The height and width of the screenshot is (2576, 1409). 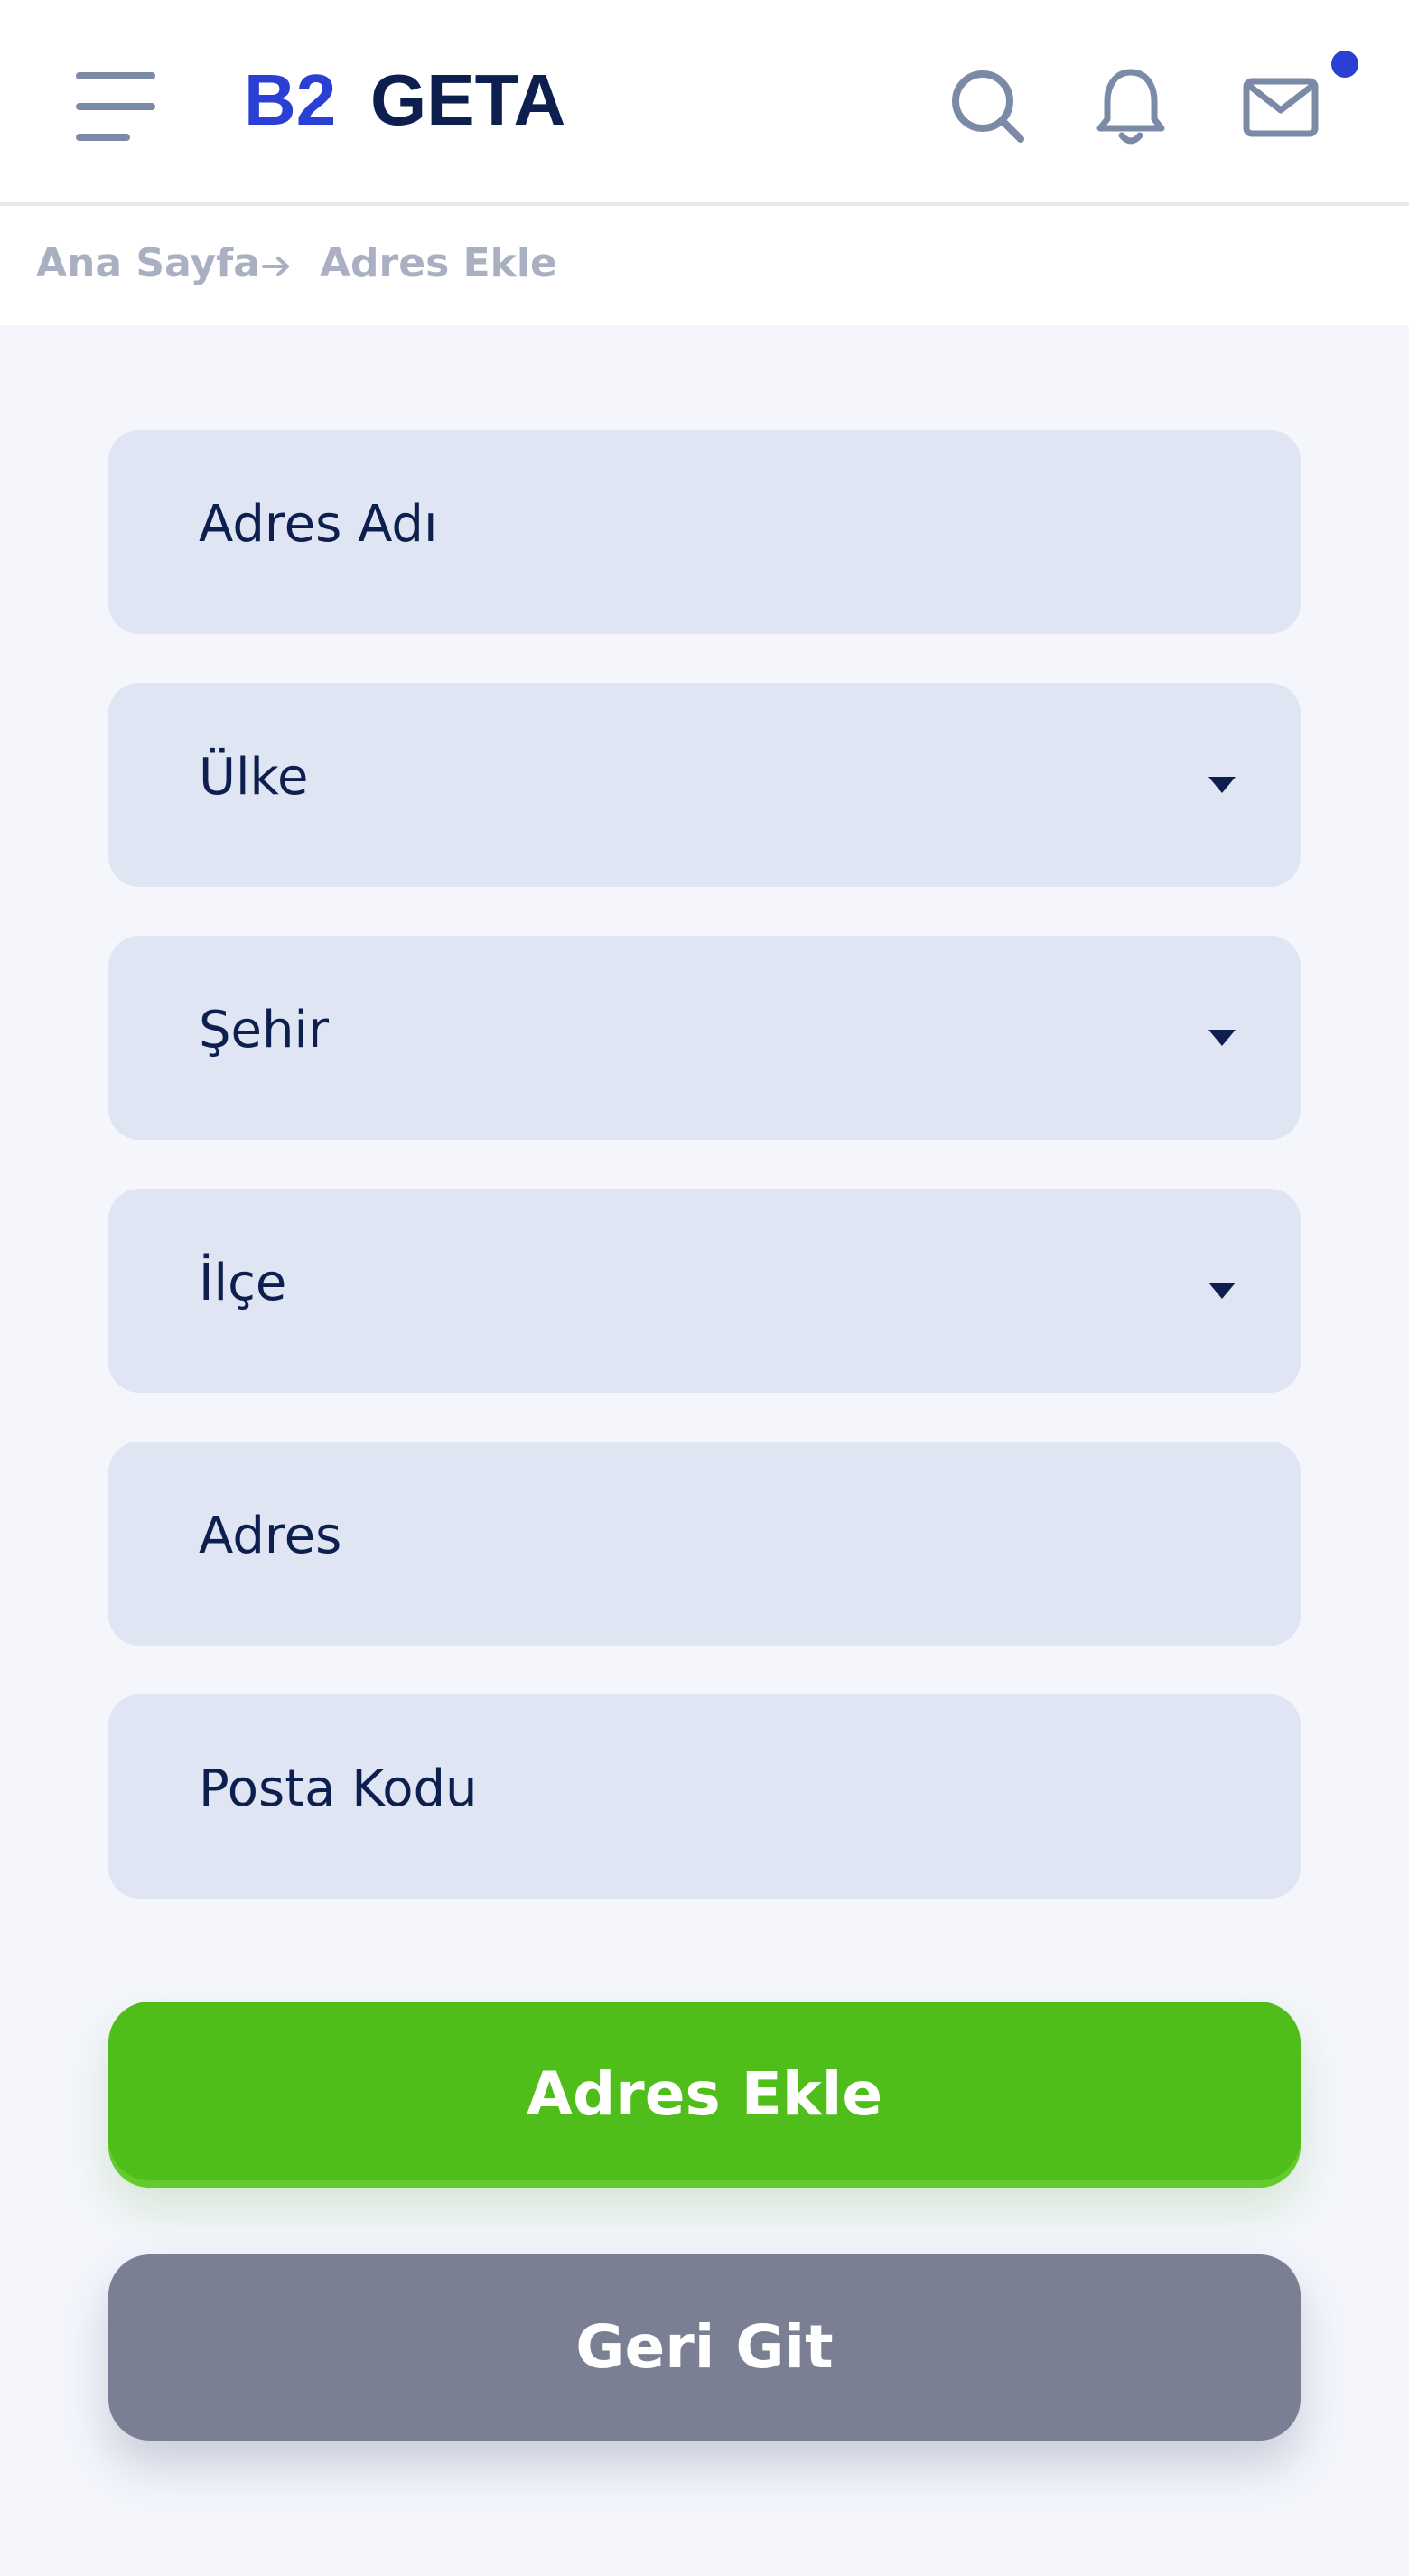 What do you see at coordinates (704, 103) in the screenshot?
I see `app-header: B2 GETA` at bounding box center [704, 103].